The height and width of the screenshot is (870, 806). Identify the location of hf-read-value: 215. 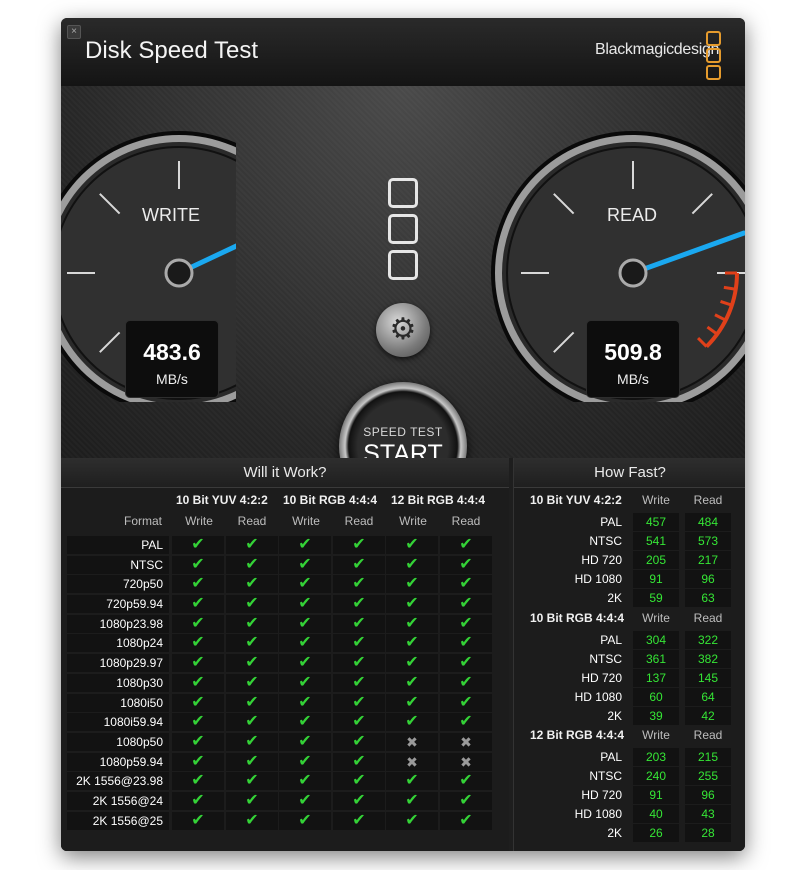
(708, 757).